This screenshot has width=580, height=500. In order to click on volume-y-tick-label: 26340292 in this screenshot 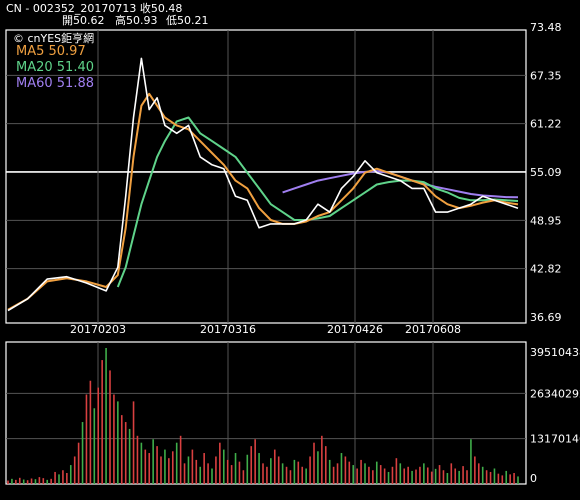, I will do `click(555, 393)`.